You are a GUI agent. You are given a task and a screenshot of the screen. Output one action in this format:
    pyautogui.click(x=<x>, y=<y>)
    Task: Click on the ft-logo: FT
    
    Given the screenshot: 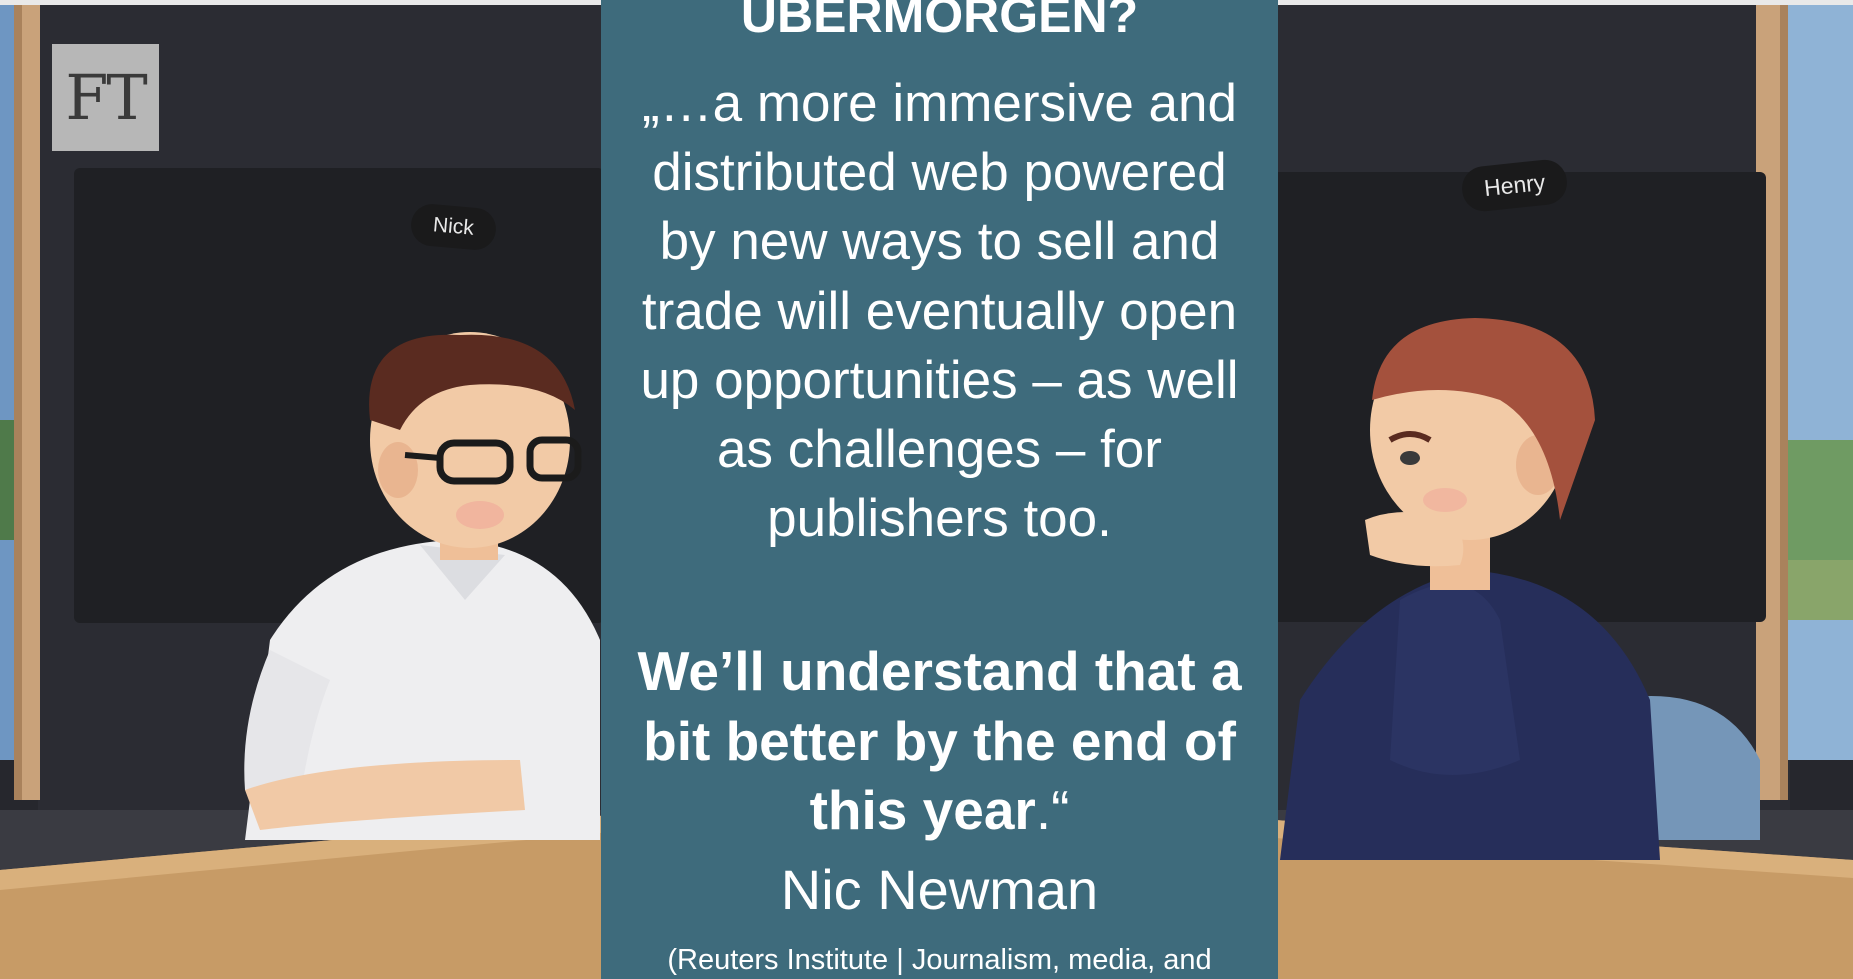 What is the action you would take?
    pyautogui.click(x=105, y=97)
    